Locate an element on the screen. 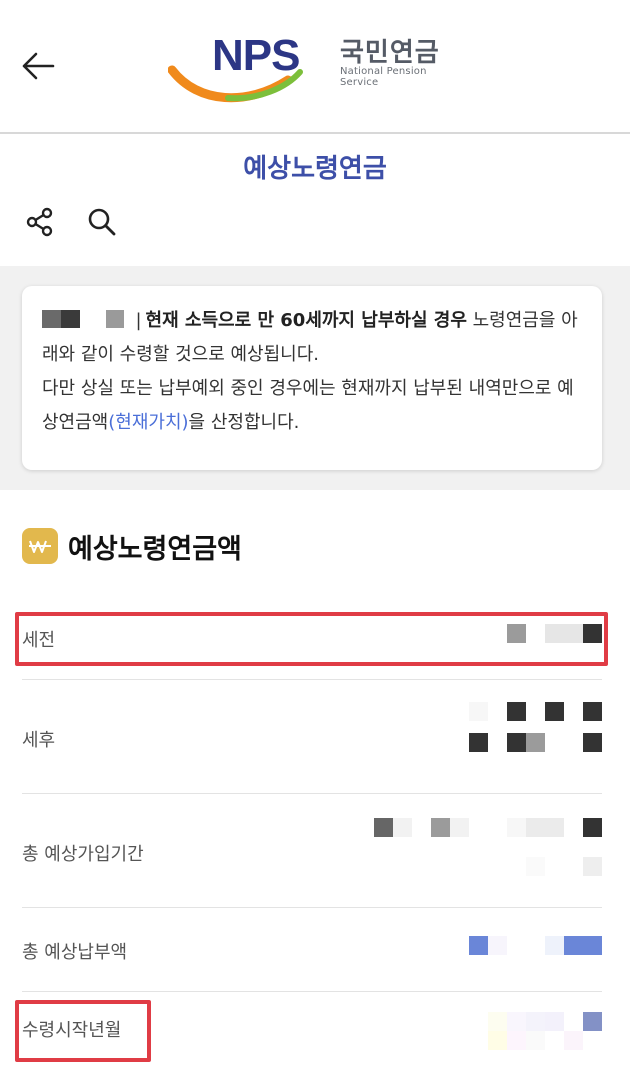 The width and height of the screenshot is (630, 1084). back-button is located at coordinates (38, 66).